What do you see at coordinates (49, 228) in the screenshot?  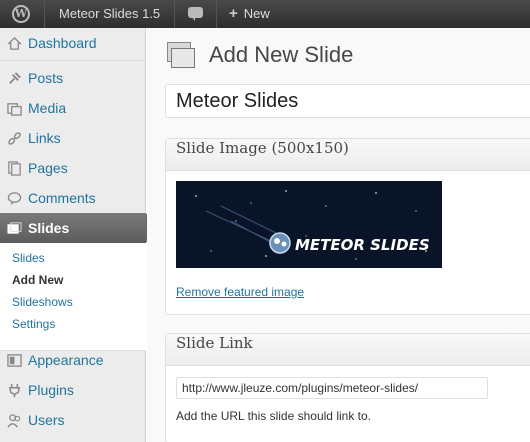 I see `sidebar-item-label: Slides` at bounding box center [49, 228].